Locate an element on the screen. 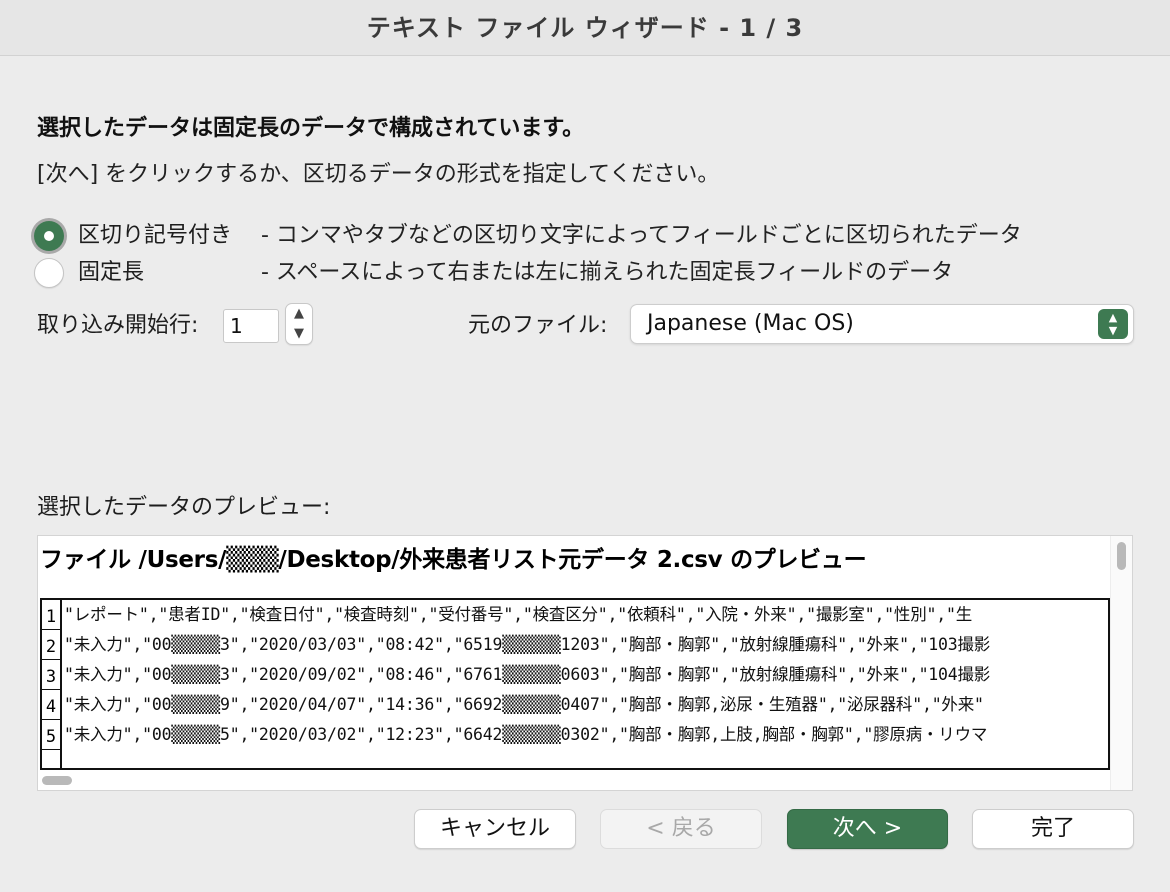  preview-label: 選択したデータのプレビュー: is located at coordinates (184, 507).